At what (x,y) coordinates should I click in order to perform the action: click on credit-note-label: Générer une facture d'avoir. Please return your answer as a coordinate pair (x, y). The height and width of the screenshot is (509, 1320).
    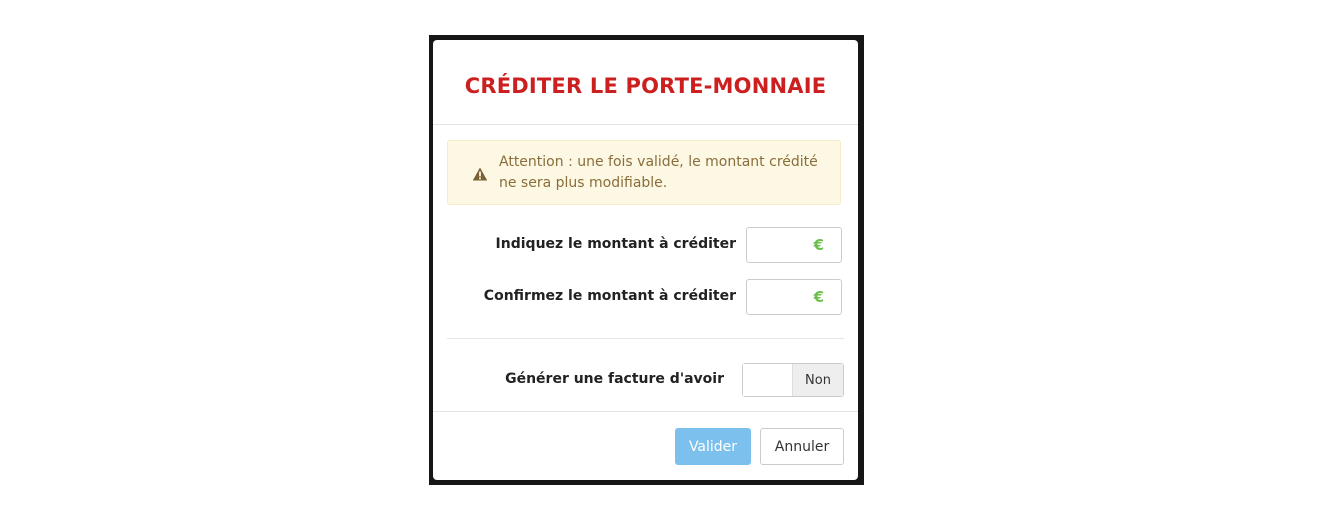
    Looking at the image, I should click on (614, 379).